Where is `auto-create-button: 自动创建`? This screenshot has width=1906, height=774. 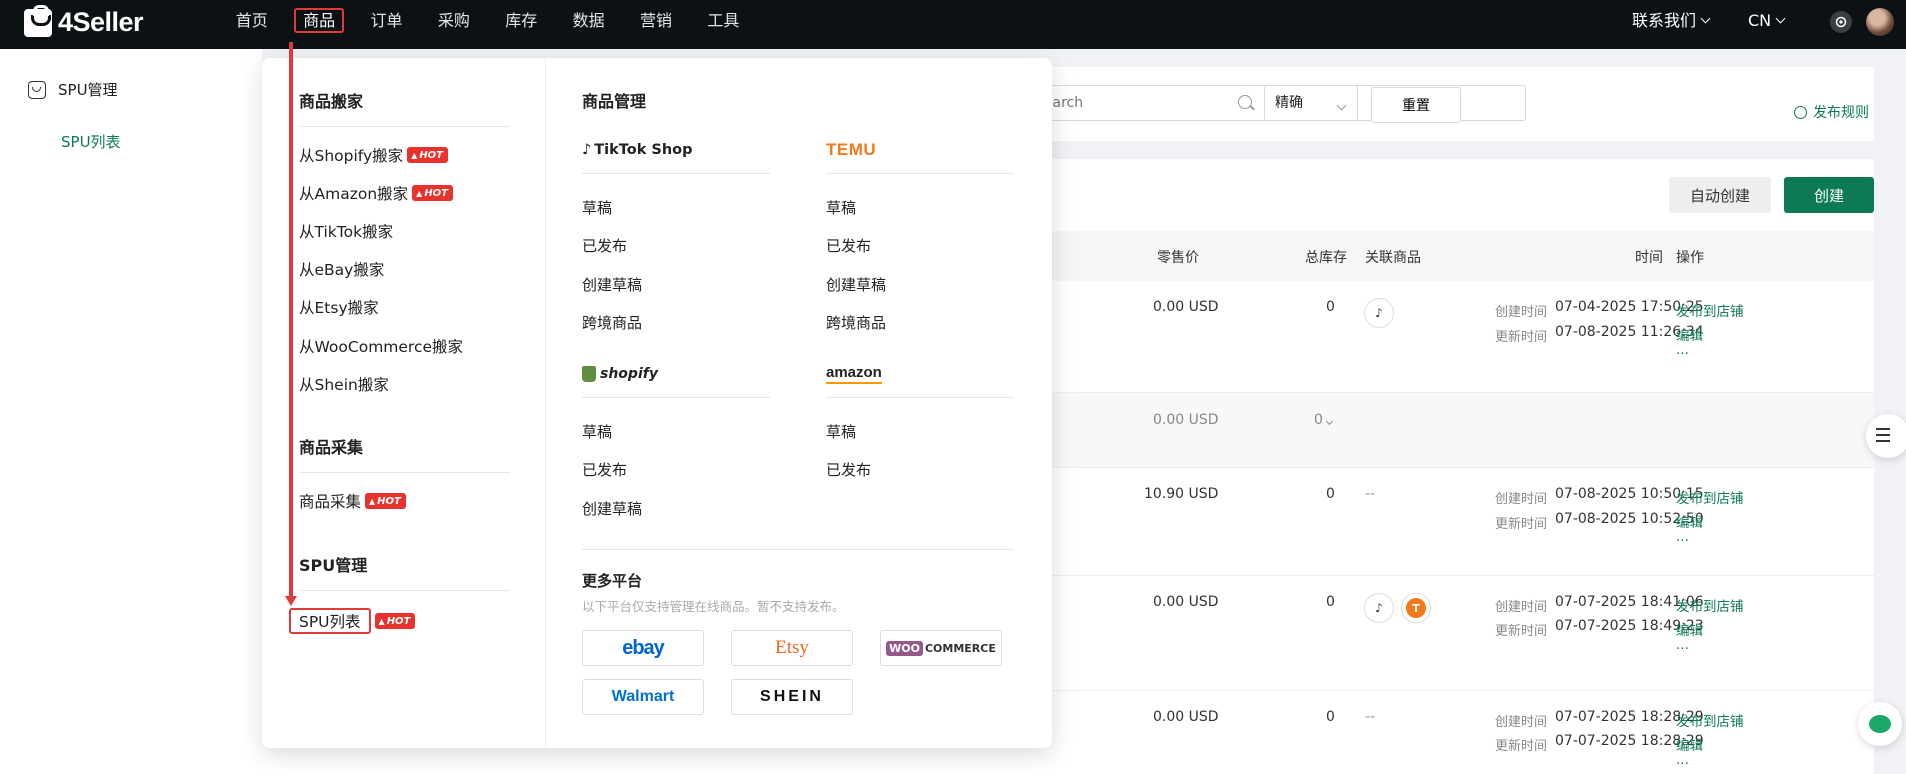 auto-create-button: 自动创建 is located at coordinates (1720, 195).